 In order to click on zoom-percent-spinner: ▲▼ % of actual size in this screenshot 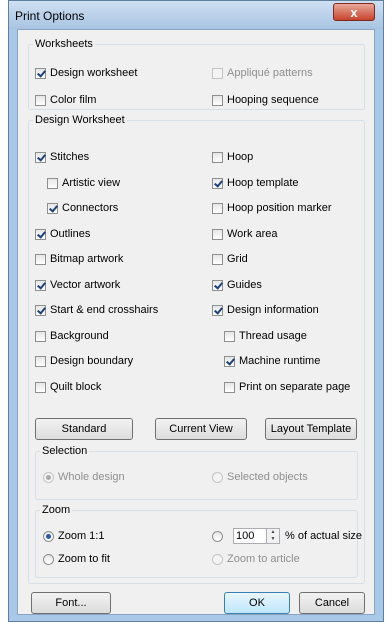, I will do `click(297, 536)`.